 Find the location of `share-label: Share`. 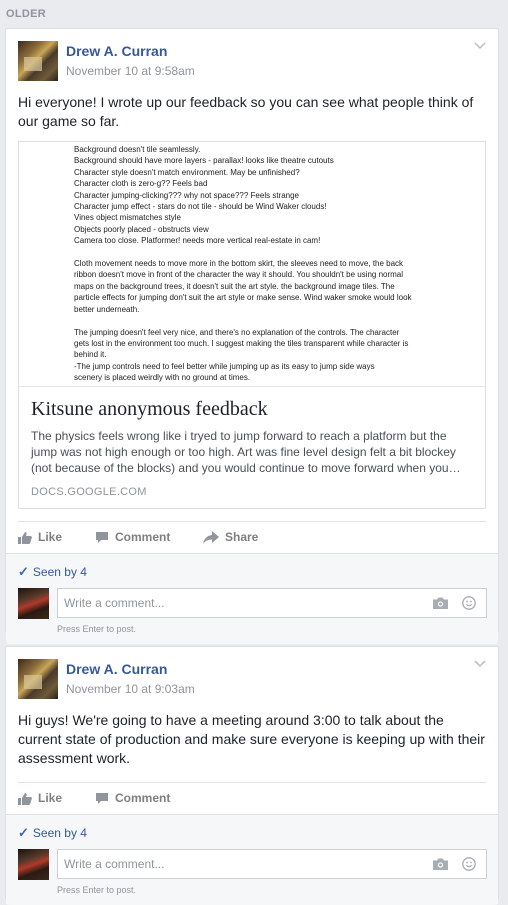

share-label: Share is located at coordinates (242, 537).